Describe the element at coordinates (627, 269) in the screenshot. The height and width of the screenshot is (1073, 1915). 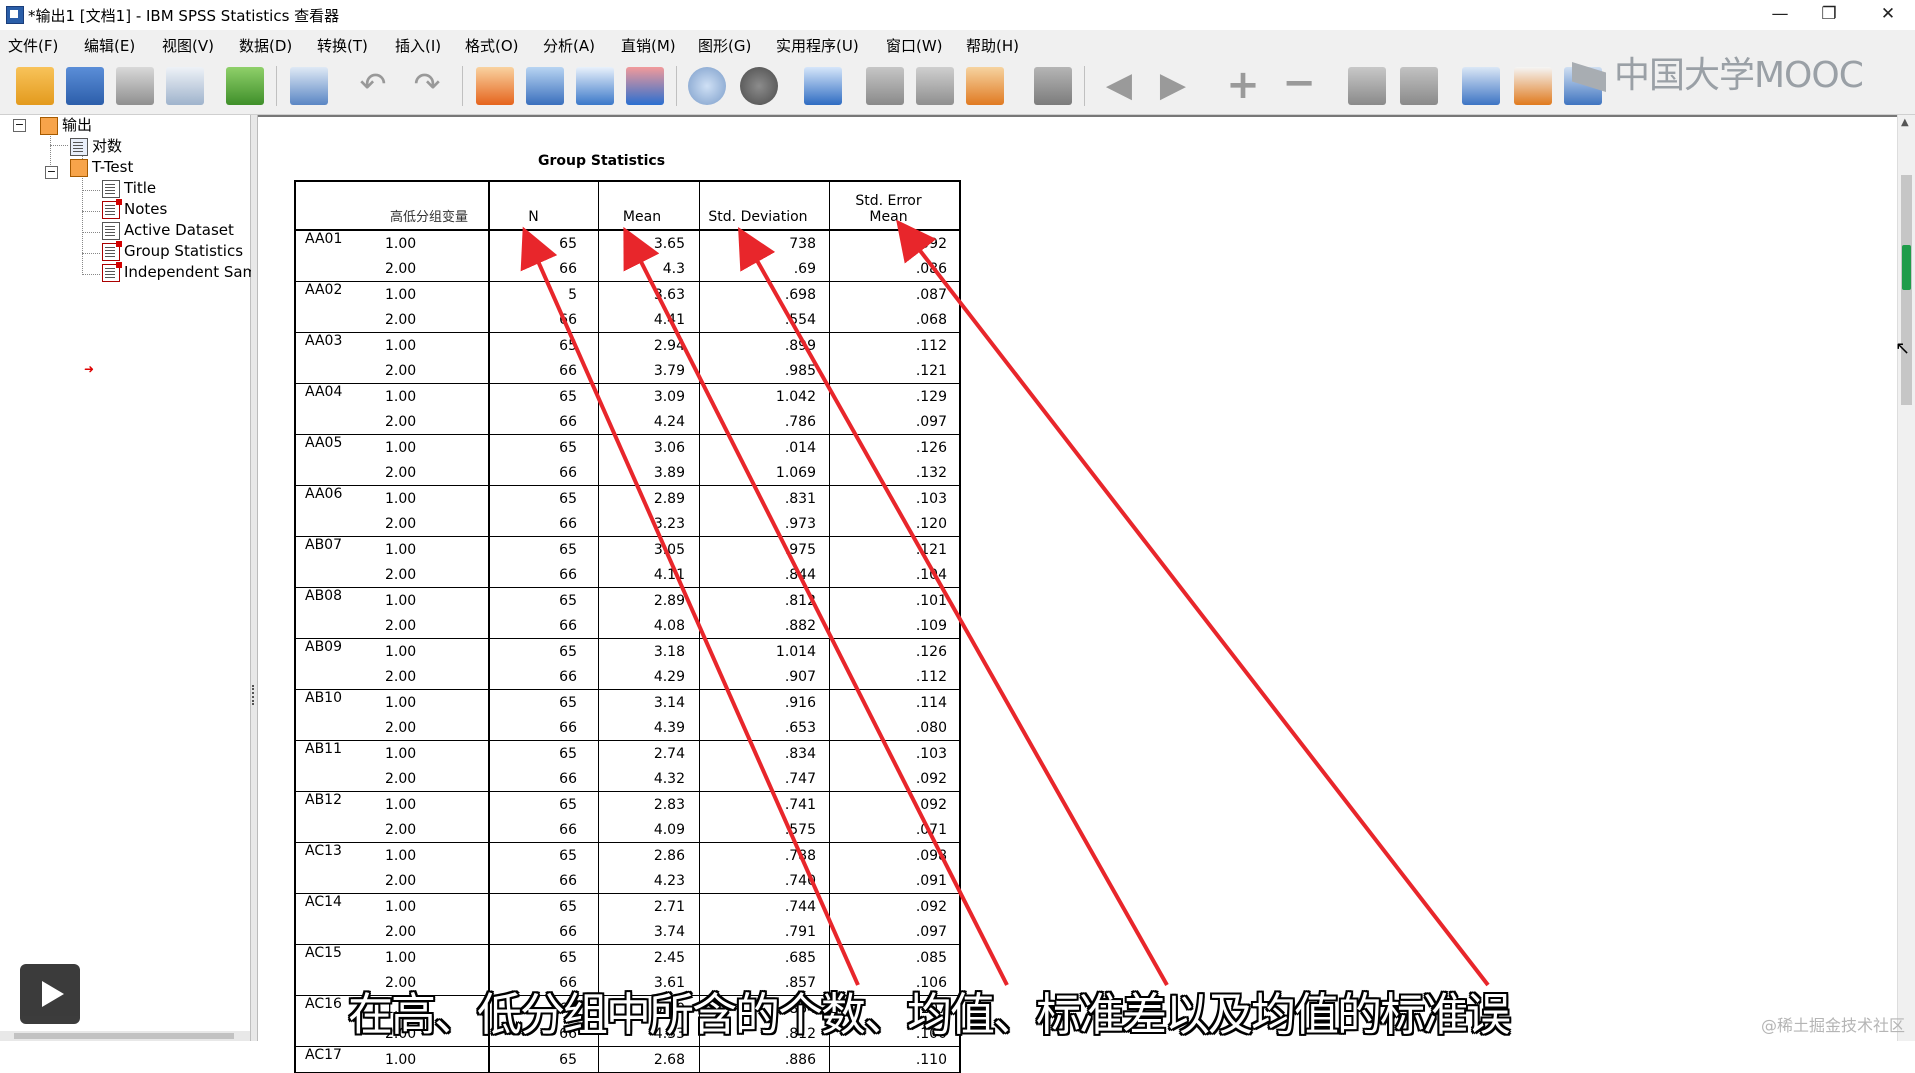
I see `table-row: 2.00 66 4.3.69.086` at that location.